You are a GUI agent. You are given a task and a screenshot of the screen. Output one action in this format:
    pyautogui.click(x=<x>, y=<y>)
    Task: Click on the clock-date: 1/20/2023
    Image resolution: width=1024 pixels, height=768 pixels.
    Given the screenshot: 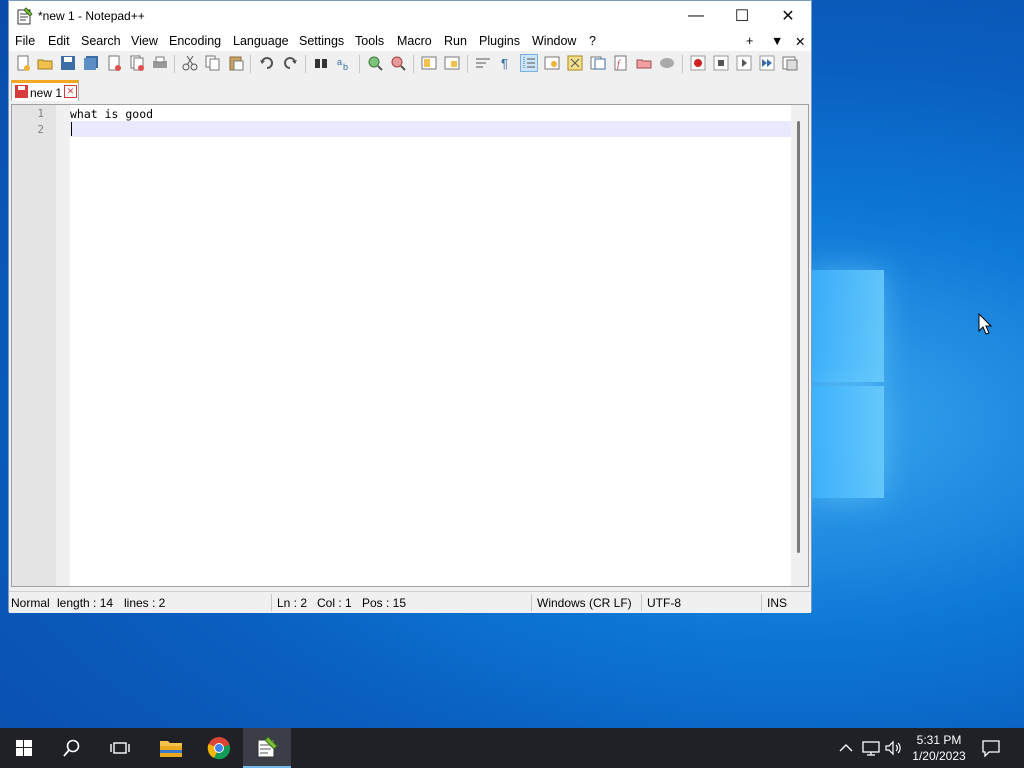 What is the action you would take?
    pyautogui.click(x=939, y=756)
    